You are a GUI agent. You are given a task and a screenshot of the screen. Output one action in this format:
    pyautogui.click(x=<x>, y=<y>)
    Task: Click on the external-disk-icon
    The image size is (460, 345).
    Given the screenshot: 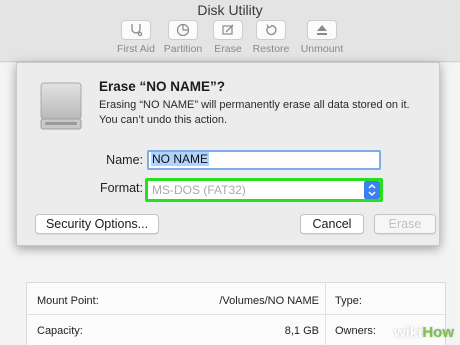 What is the action you would take?
    pyautogui.click(x=61, y=106)
    